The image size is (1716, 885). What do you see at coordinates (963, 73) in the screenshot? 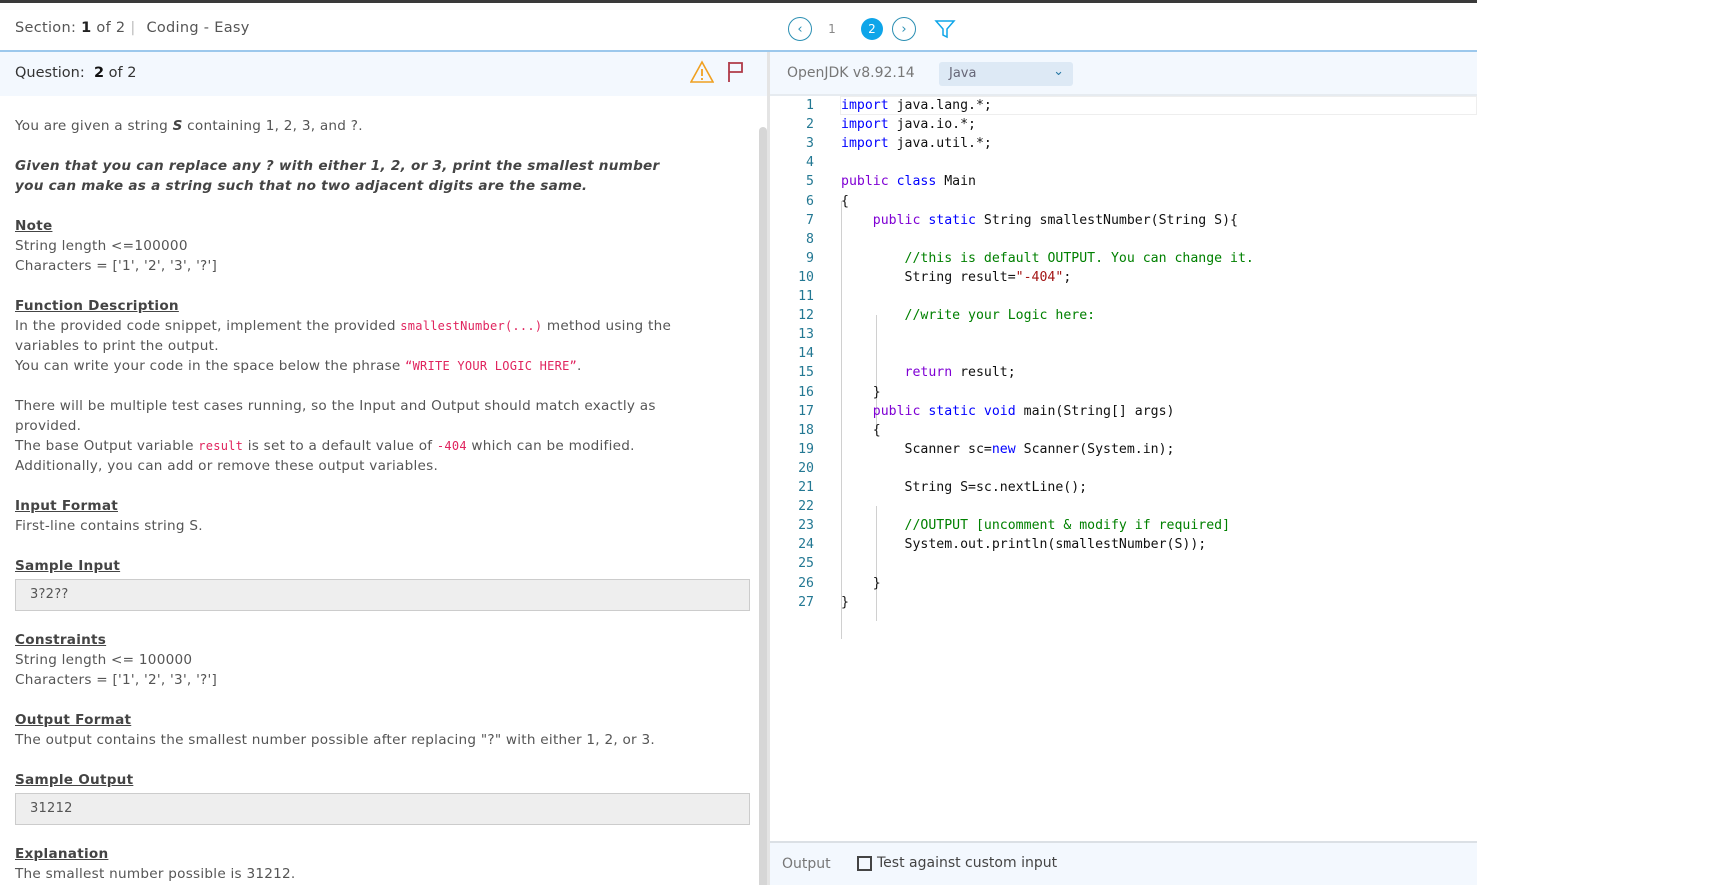
I see `language-value: Java` at bounding box center [963, 73].